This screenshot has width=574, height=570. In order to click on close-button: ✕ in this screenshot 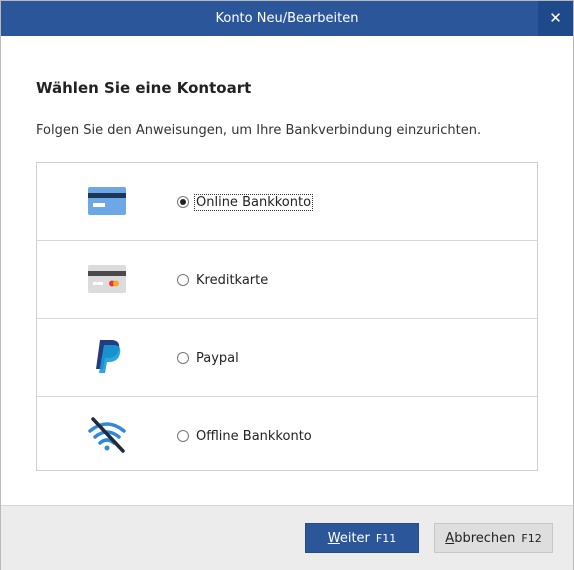, I will do `click(555, 18)`.